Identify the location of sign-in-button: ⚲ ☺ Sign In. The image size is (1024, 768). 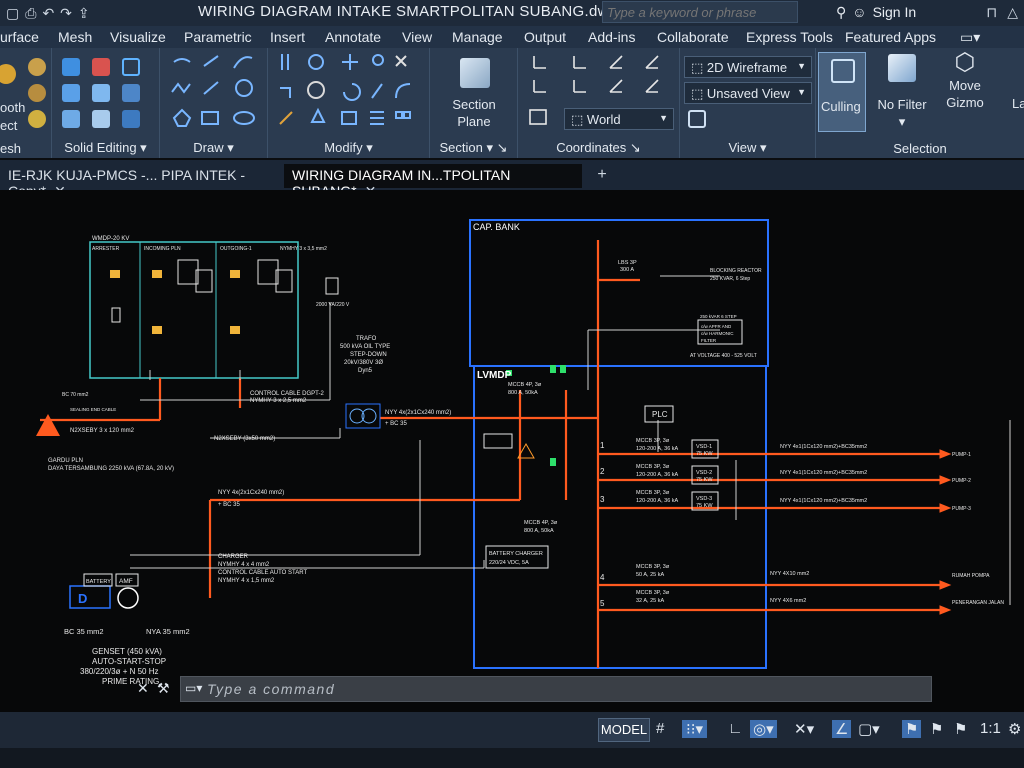
(876, 12).